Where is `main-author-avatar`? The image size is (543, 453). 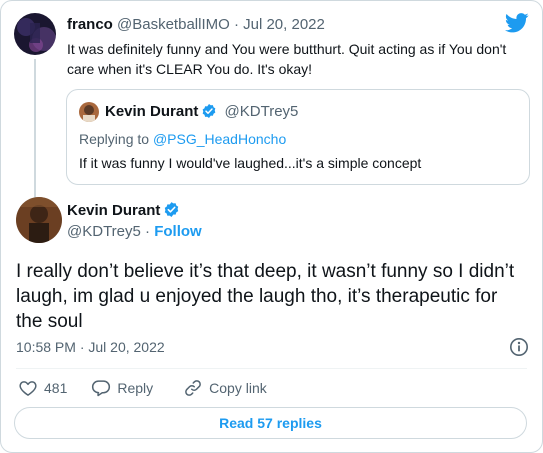 main-author-avatar is located at coordinates (39, 220).